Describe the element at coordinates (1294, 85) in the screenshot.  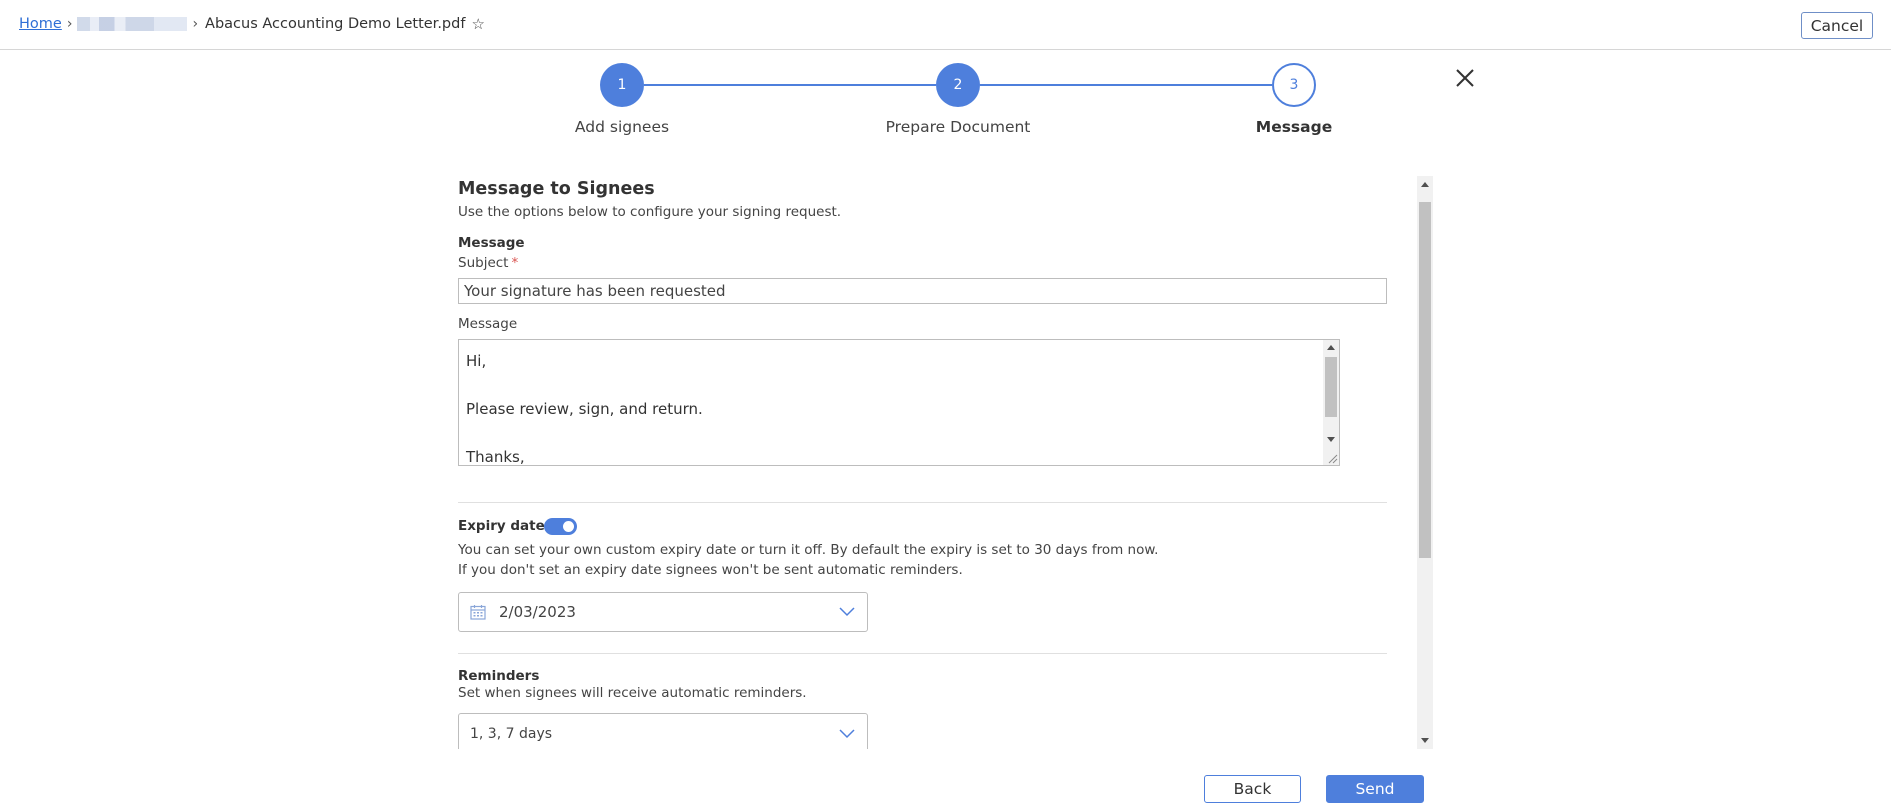
I see `step-3-circle: 3` at that location.